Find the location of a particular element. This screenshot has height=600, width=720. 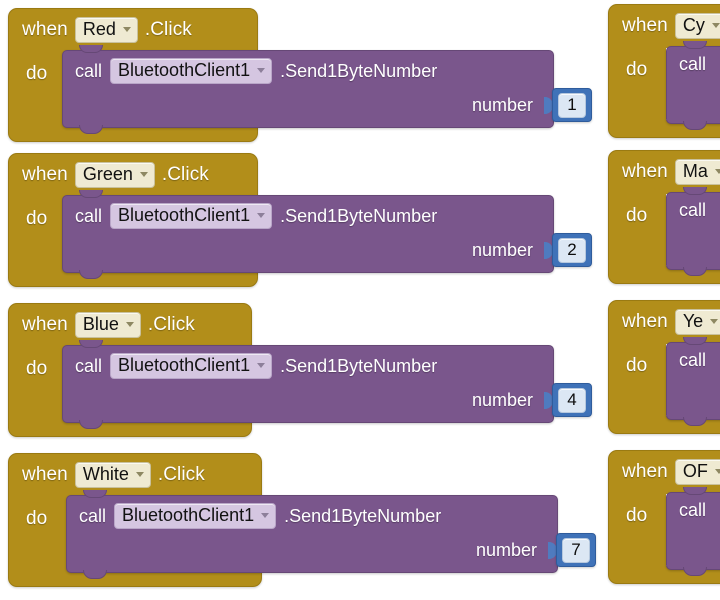

number-block-white: 7 is located at coordinates (576, 550).